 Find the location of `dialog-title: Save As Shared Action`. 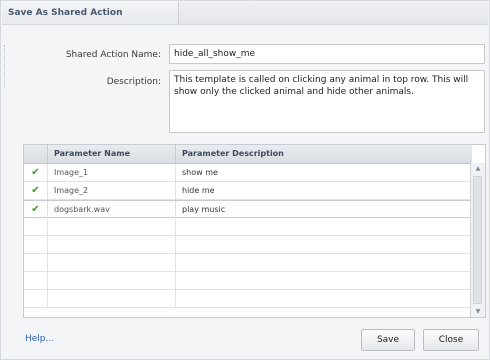

dialog-title: Save As Shared Action is located at coordinates (65, 13).